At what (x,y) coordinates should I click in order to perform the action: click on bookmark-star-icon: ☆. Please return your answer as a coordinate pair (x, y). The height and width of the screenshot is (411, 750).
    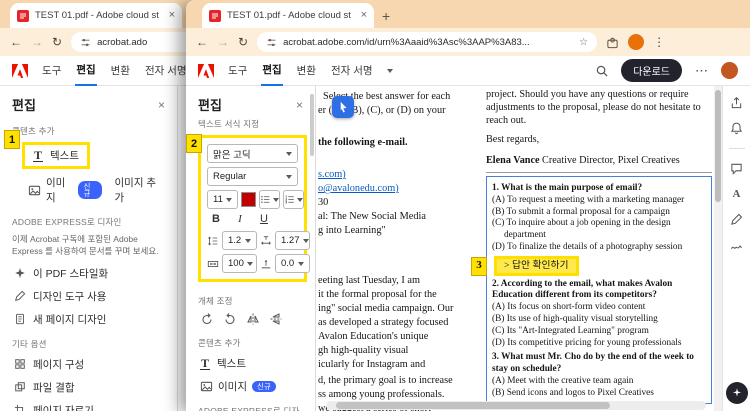
    Looking at the image, I should click on (583, 42).